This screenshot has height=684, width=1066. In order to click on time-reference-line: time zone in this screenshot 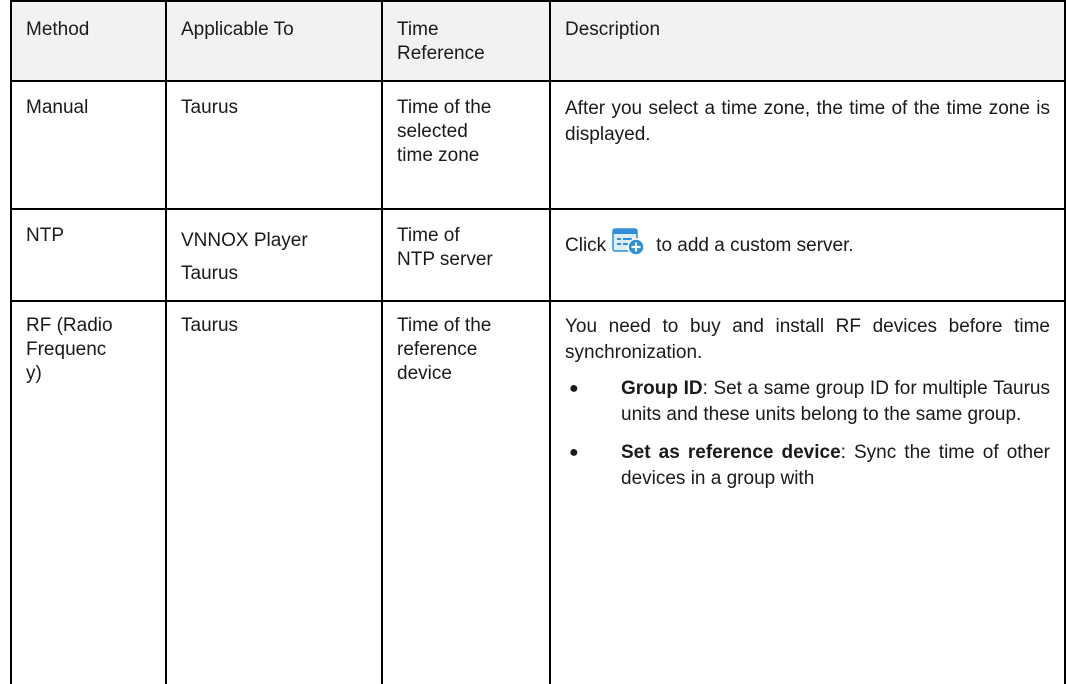, I will do `click(438, 155)`.